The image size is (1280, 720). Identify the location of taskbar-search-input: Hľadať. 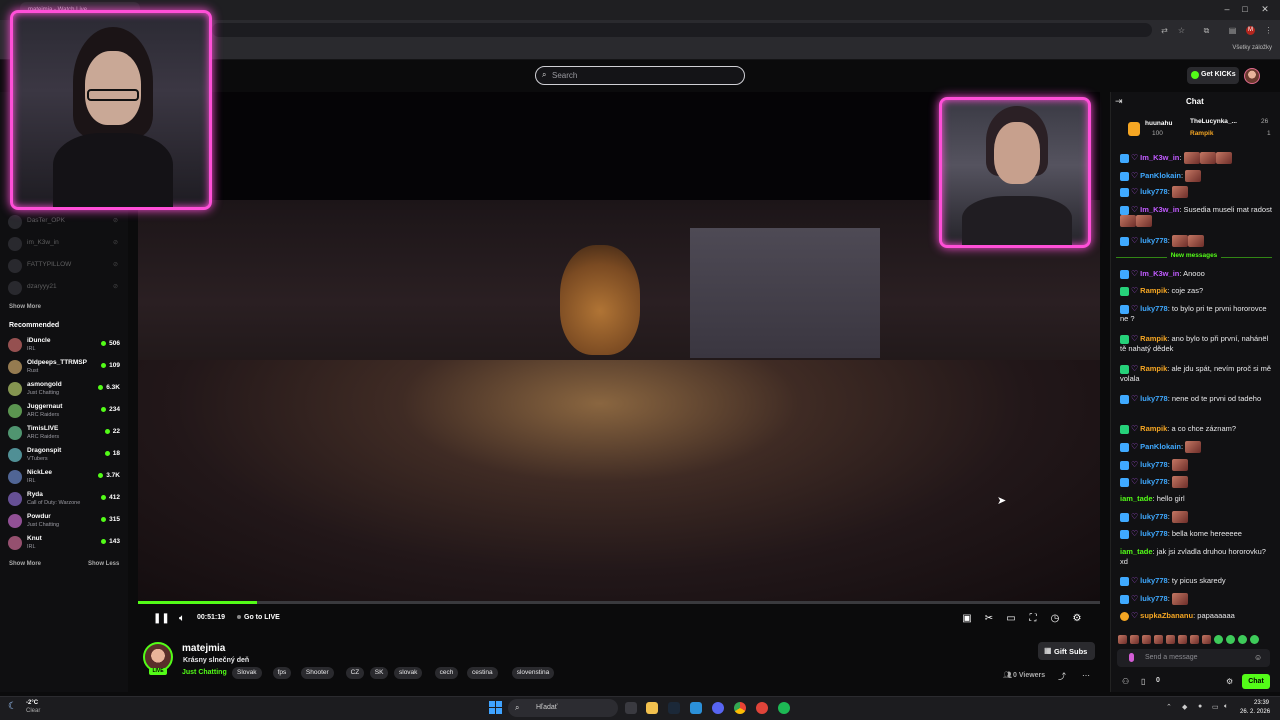
(563, 708).